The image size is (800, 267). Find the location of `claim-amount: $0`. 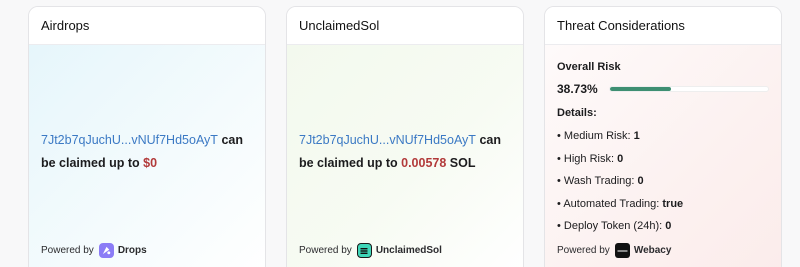

claim-amount: $0 is located at coordinates (150, 163).